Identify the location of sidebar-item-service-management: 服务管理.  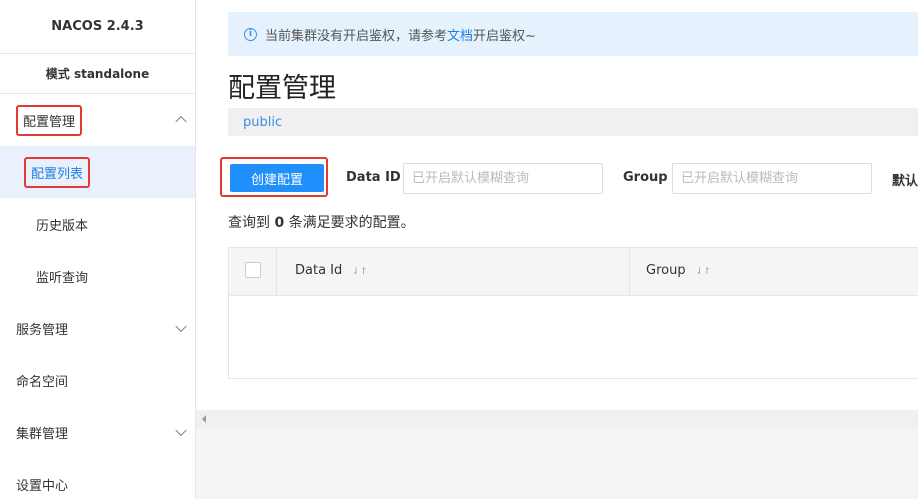
(97, 328).